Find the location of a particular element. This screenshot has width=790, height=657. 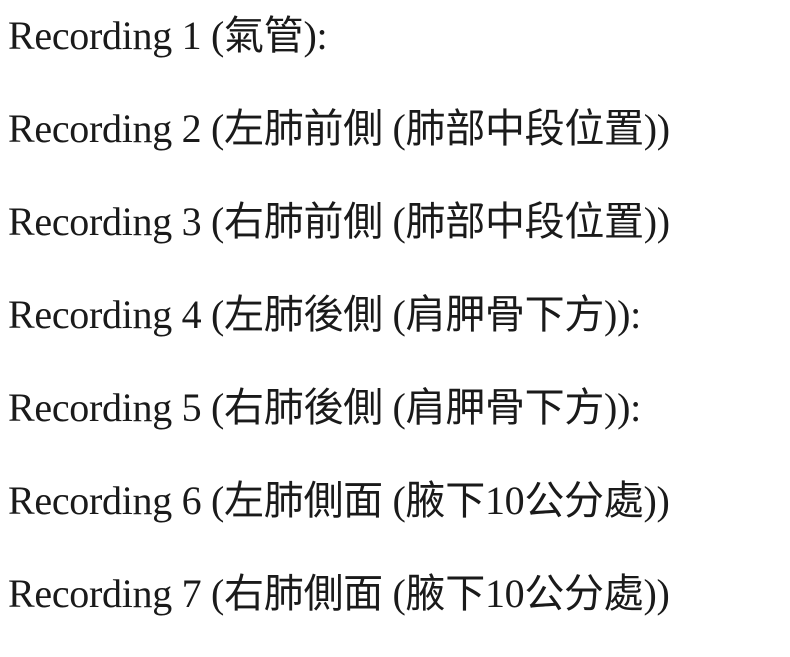

recording-4-label: Recording 4 (左肺後側 (肩胛骨下方)): is located at coordinates (324, 314).